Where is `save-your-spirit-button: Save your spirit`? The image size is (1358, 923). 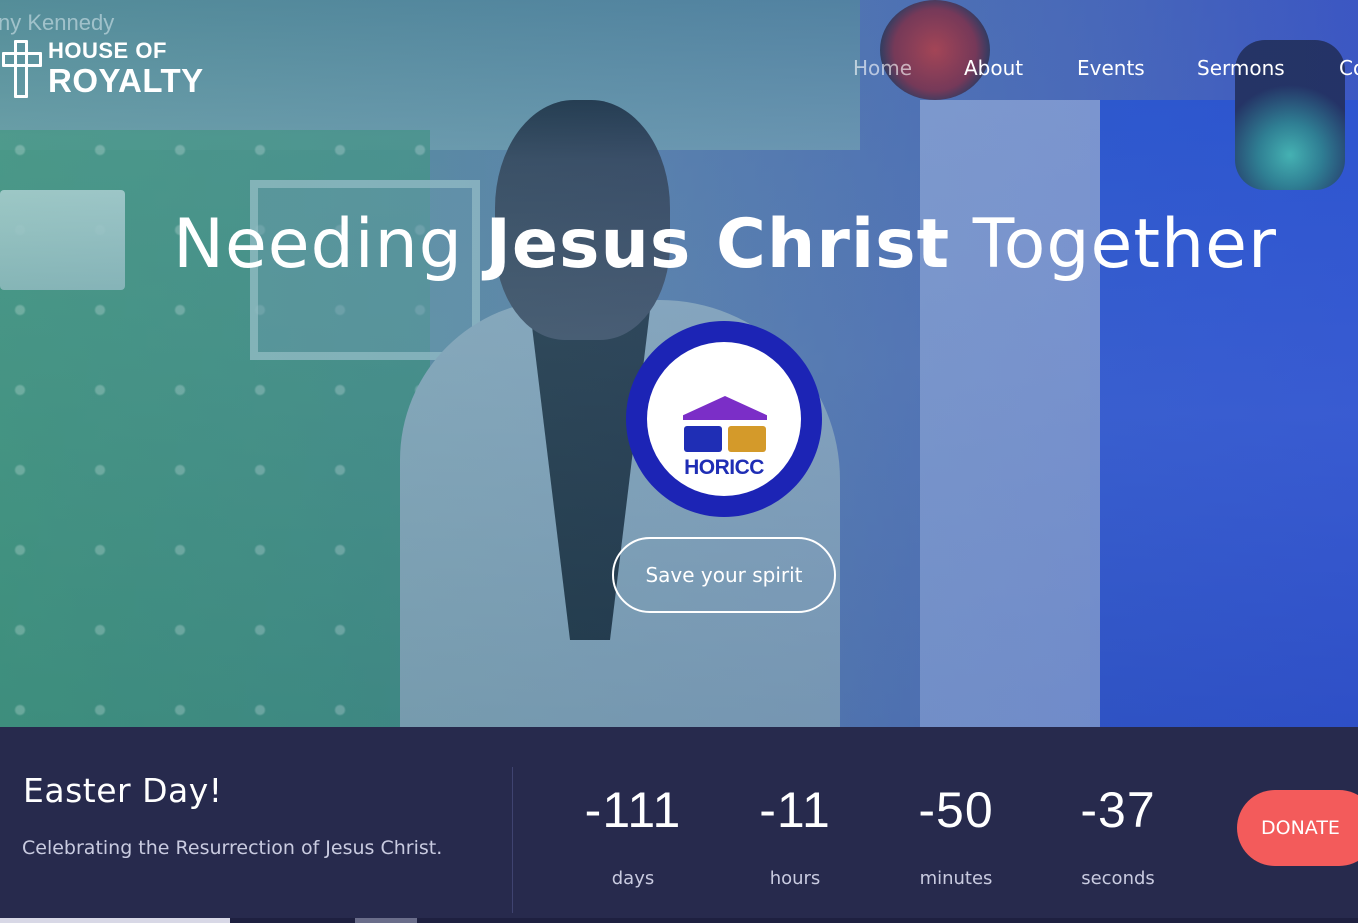 save-your-spirit-button: Save your spirit is located at coordinates (724, 575).